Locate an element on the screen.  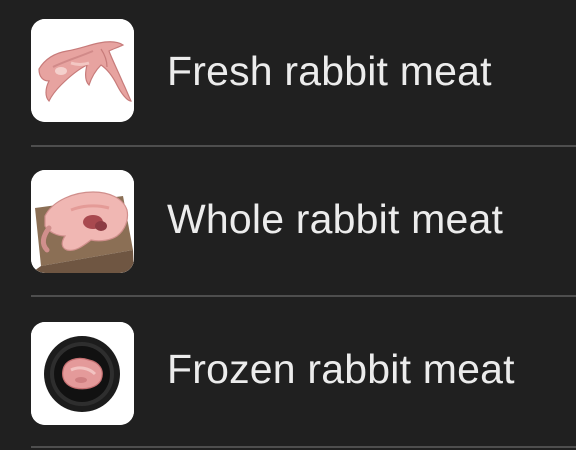
item-label: Frozen rabbit meat is located at coordinates (341, 369).